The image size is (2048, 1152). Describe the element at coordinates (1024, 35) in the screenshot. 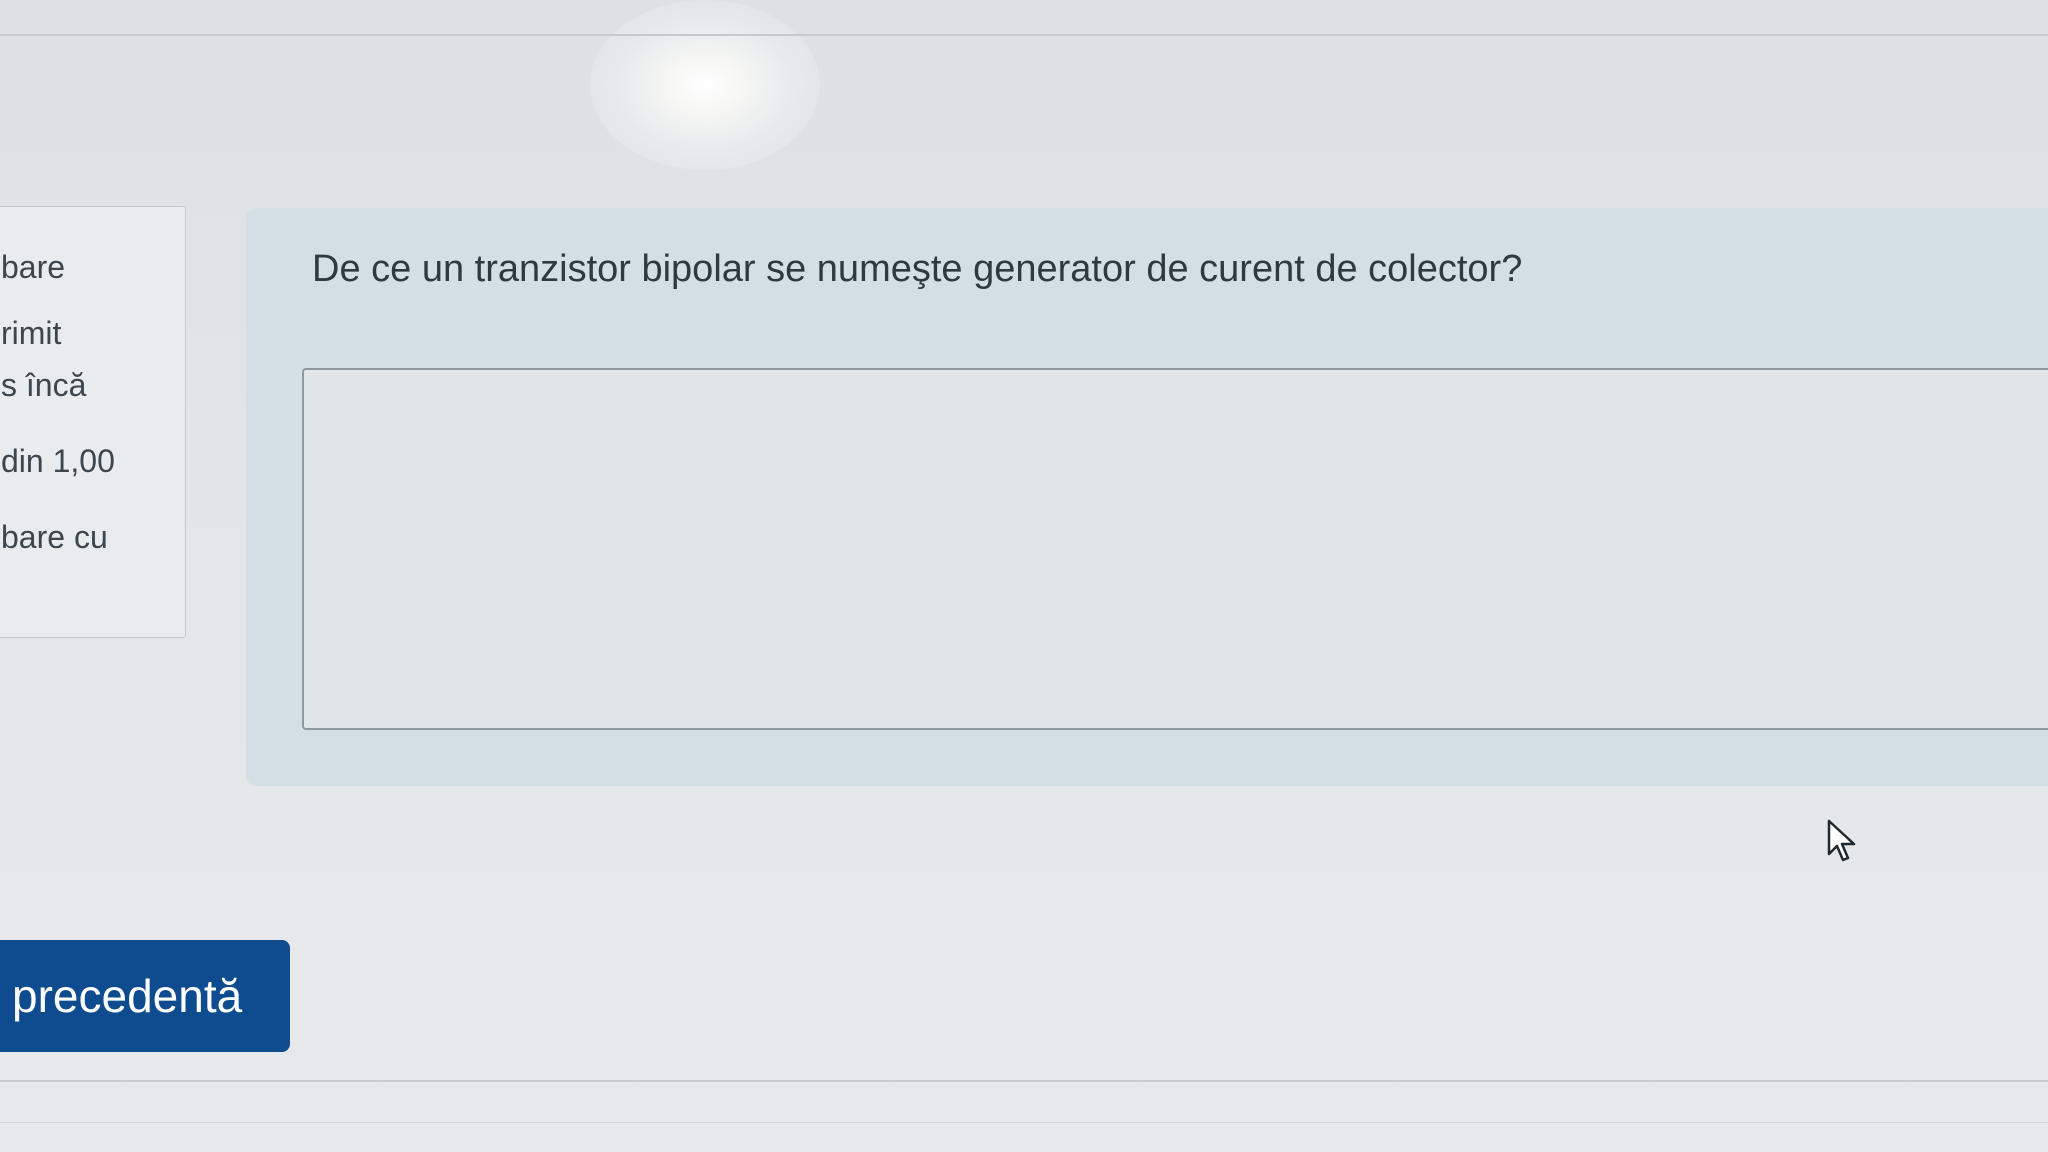

I see `header-divider` at that location.